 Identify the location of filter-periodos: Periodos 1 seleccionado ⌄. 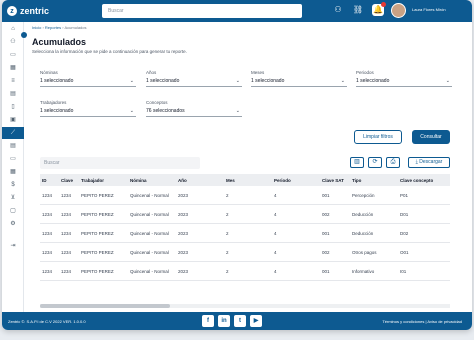
(404, 78).